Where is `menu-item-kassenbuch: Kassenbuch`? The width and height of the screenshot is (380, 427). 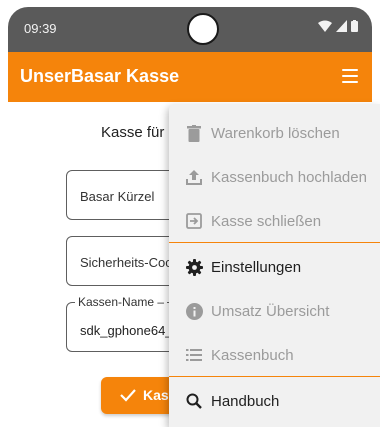
menu-item-kassenbuch: Kassenbuch is located at coordinates (274, 355).